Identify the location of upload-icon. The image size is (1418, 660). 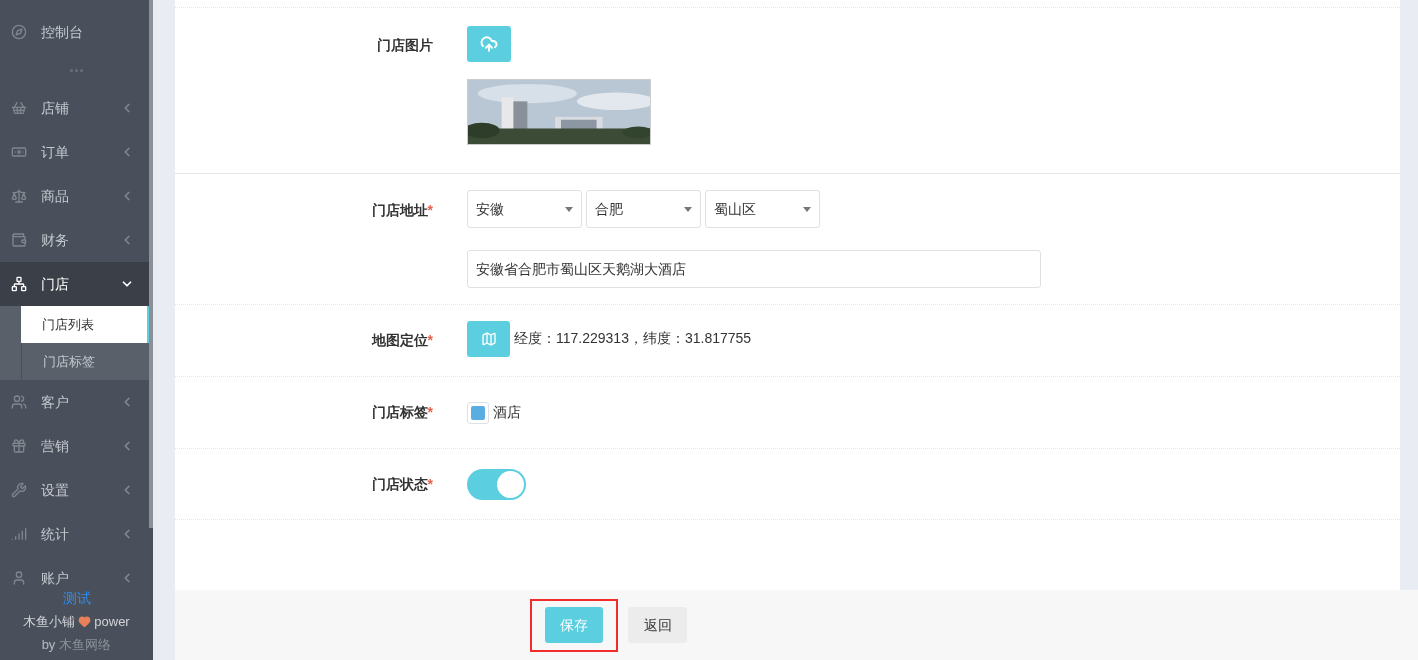
(489, 44).